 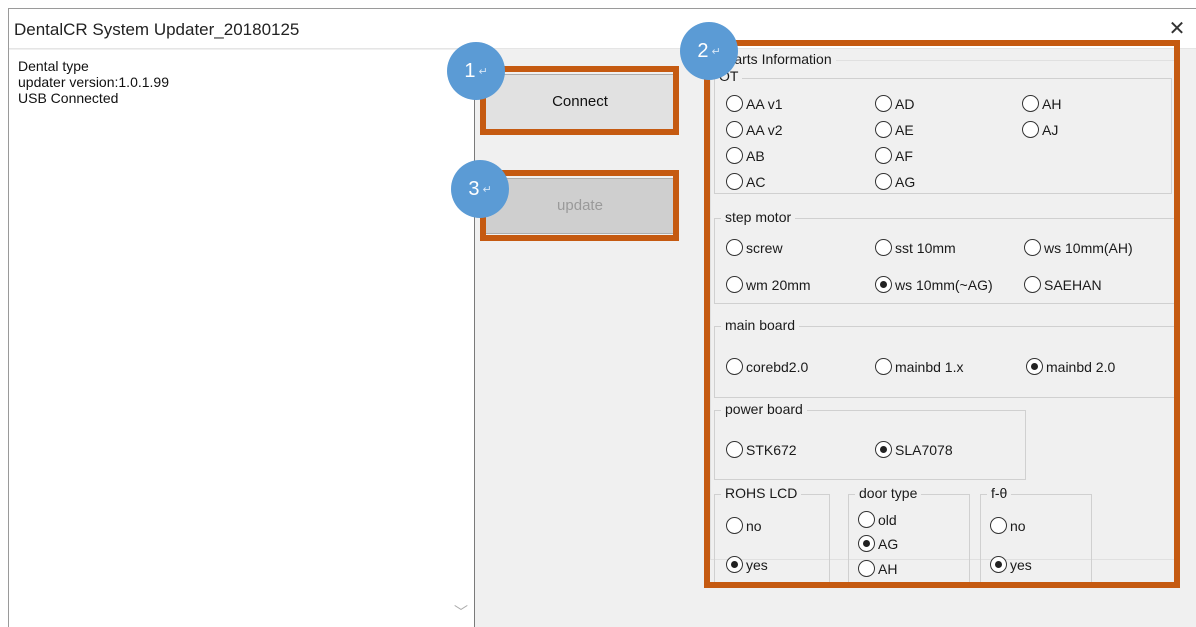 I want to click on callout-number: 1, so click(x=470, y=71).